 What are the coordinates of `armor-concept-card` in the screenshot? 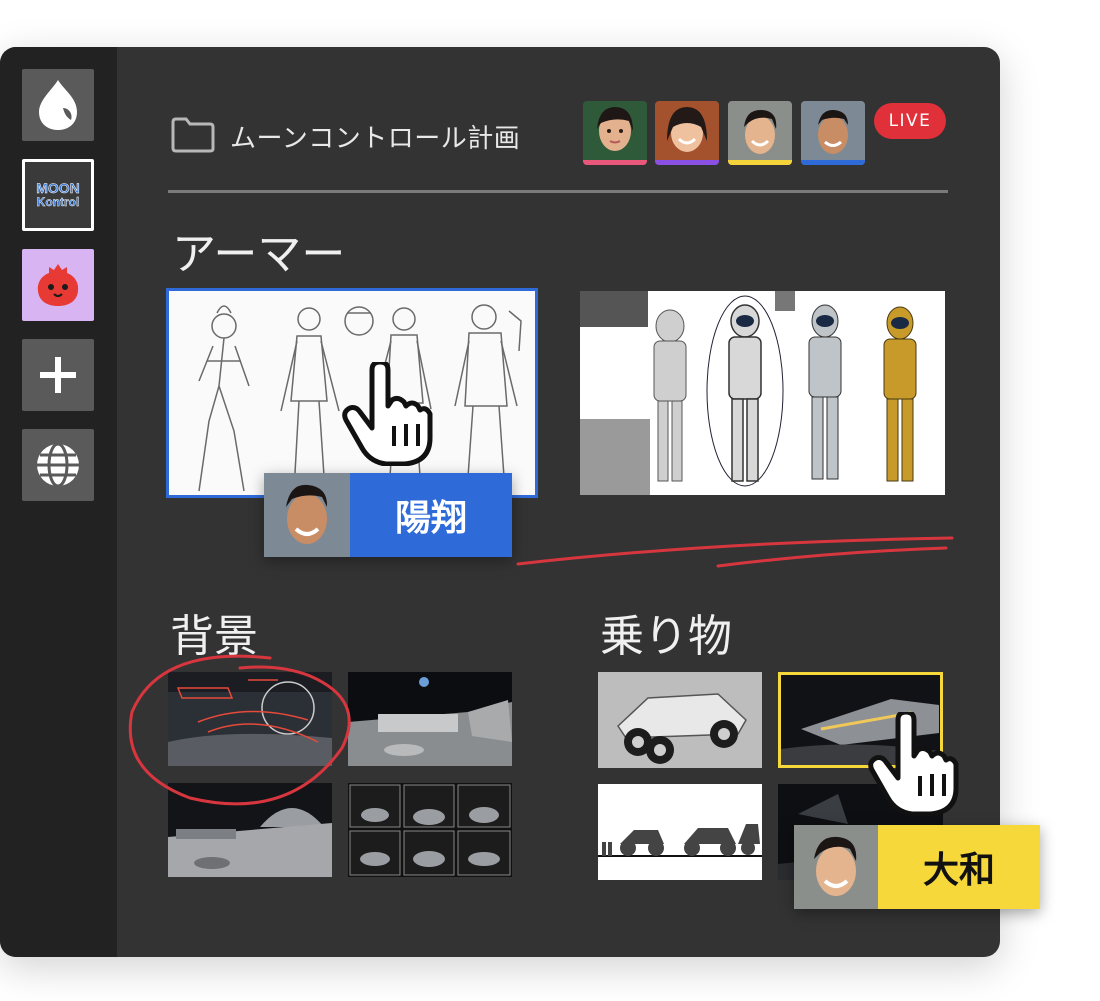 It's located at (762, 393).